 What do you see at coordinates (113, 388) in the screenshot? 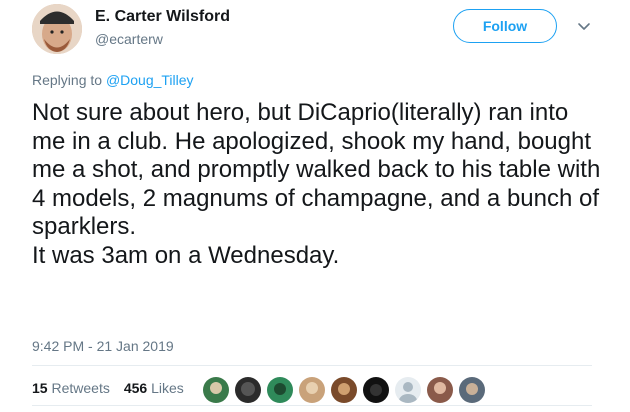
I see `tweet-stats: 15 Retweets 456 Likes` at bounding box center [113, 388].